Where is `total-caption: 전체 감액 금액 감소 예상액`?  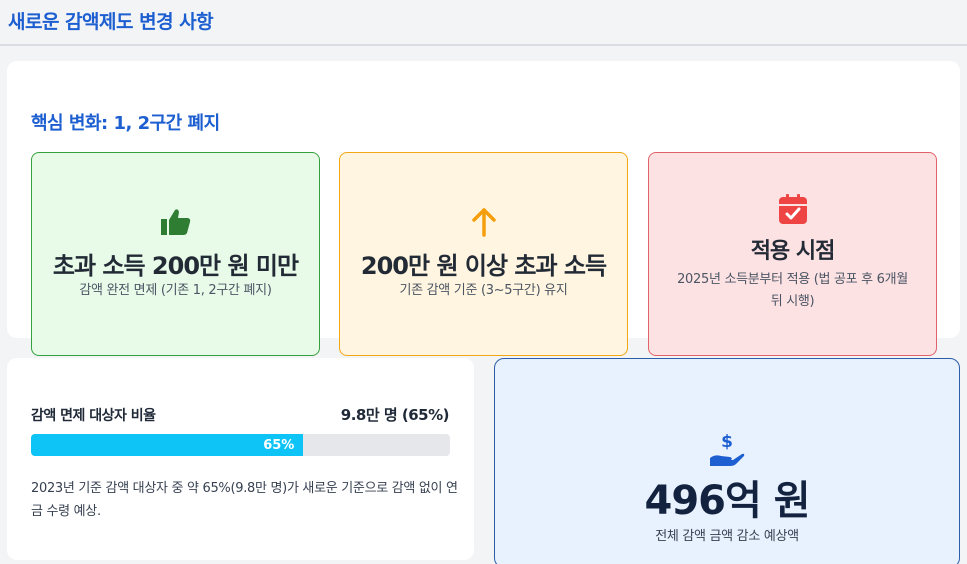 total-caption: 전체 감액 금액 감소 예상액 is located at coordinates (727, 536).